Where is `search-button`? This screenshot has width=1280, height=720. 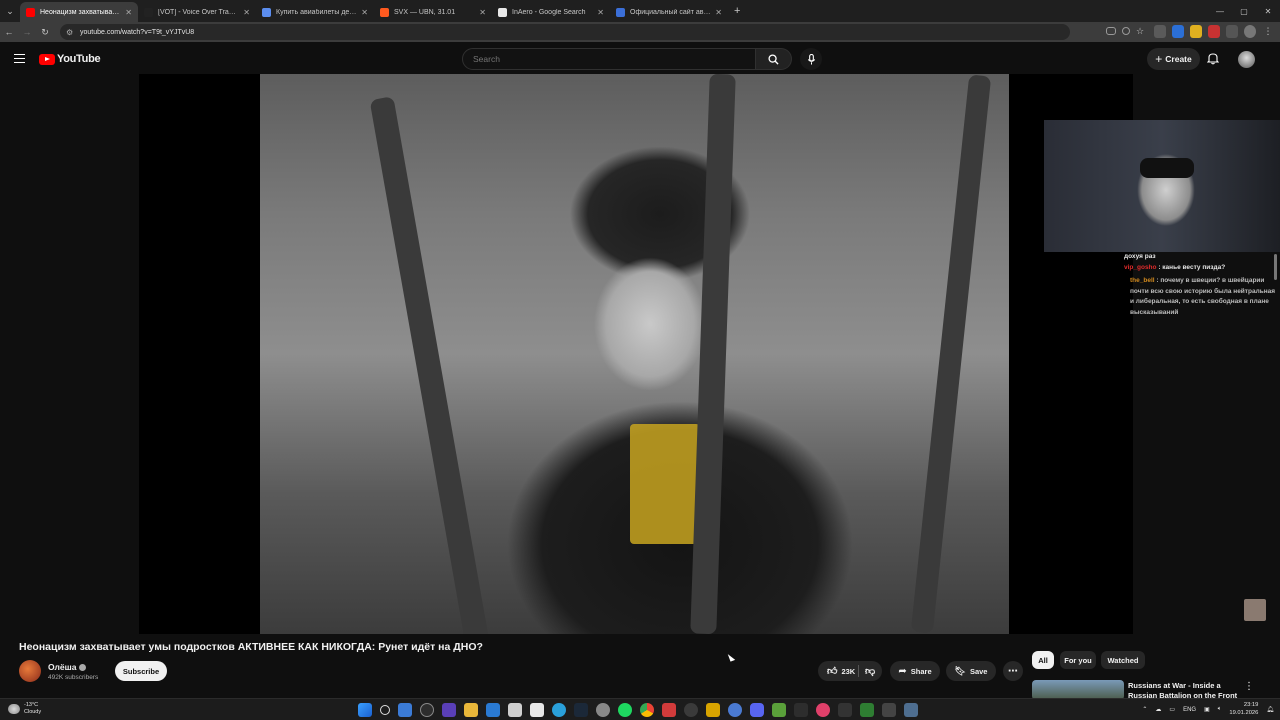
search-button is located at coordinates (774, 59).